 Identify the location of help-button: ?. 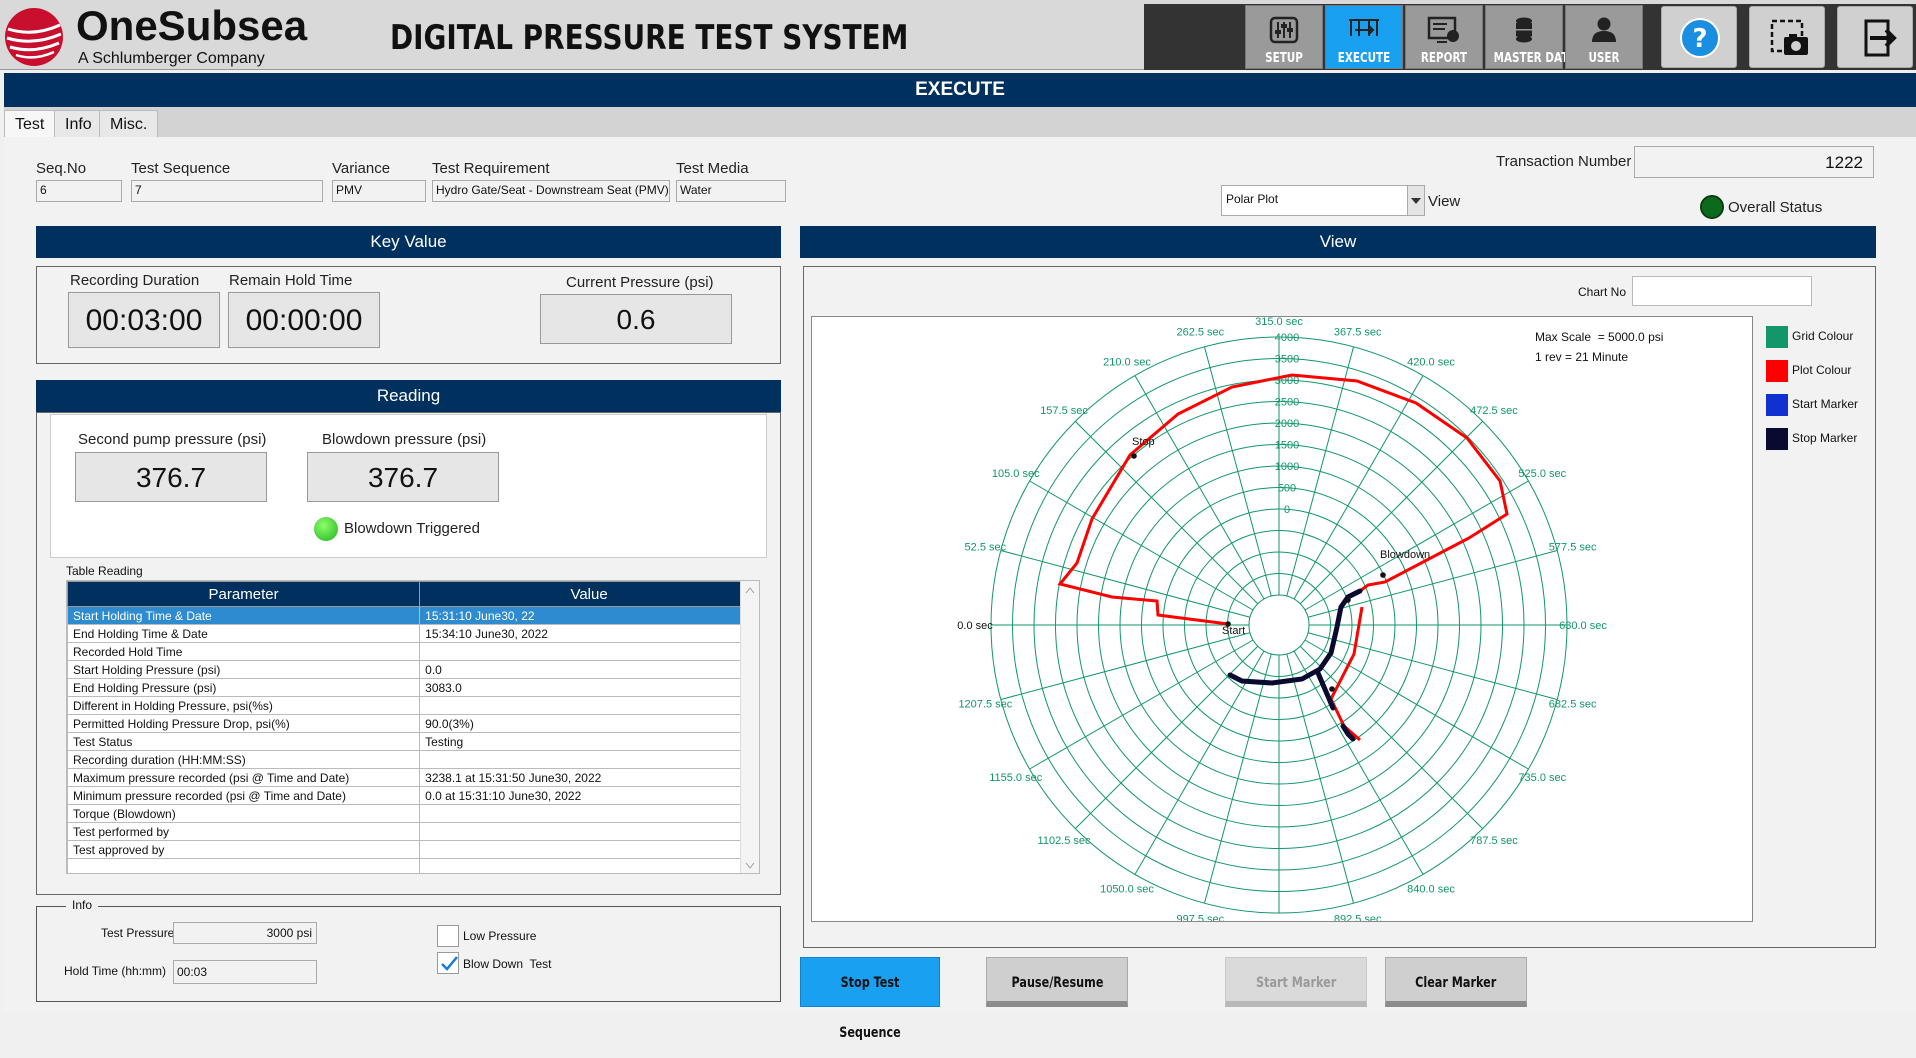
(1699, 37).